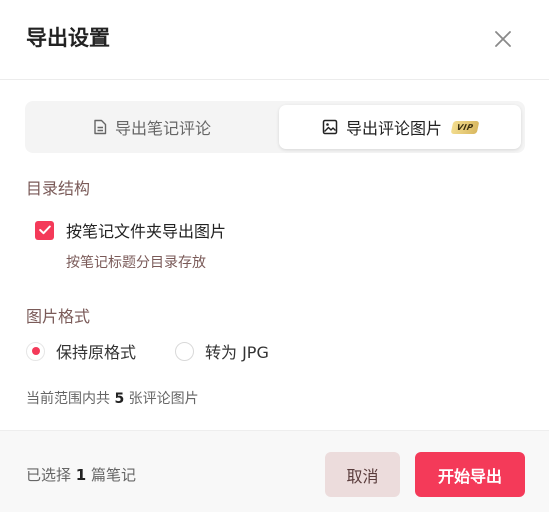  I want to click on tab-export-note-comments: 导出笔记评论, so click(152, 127).